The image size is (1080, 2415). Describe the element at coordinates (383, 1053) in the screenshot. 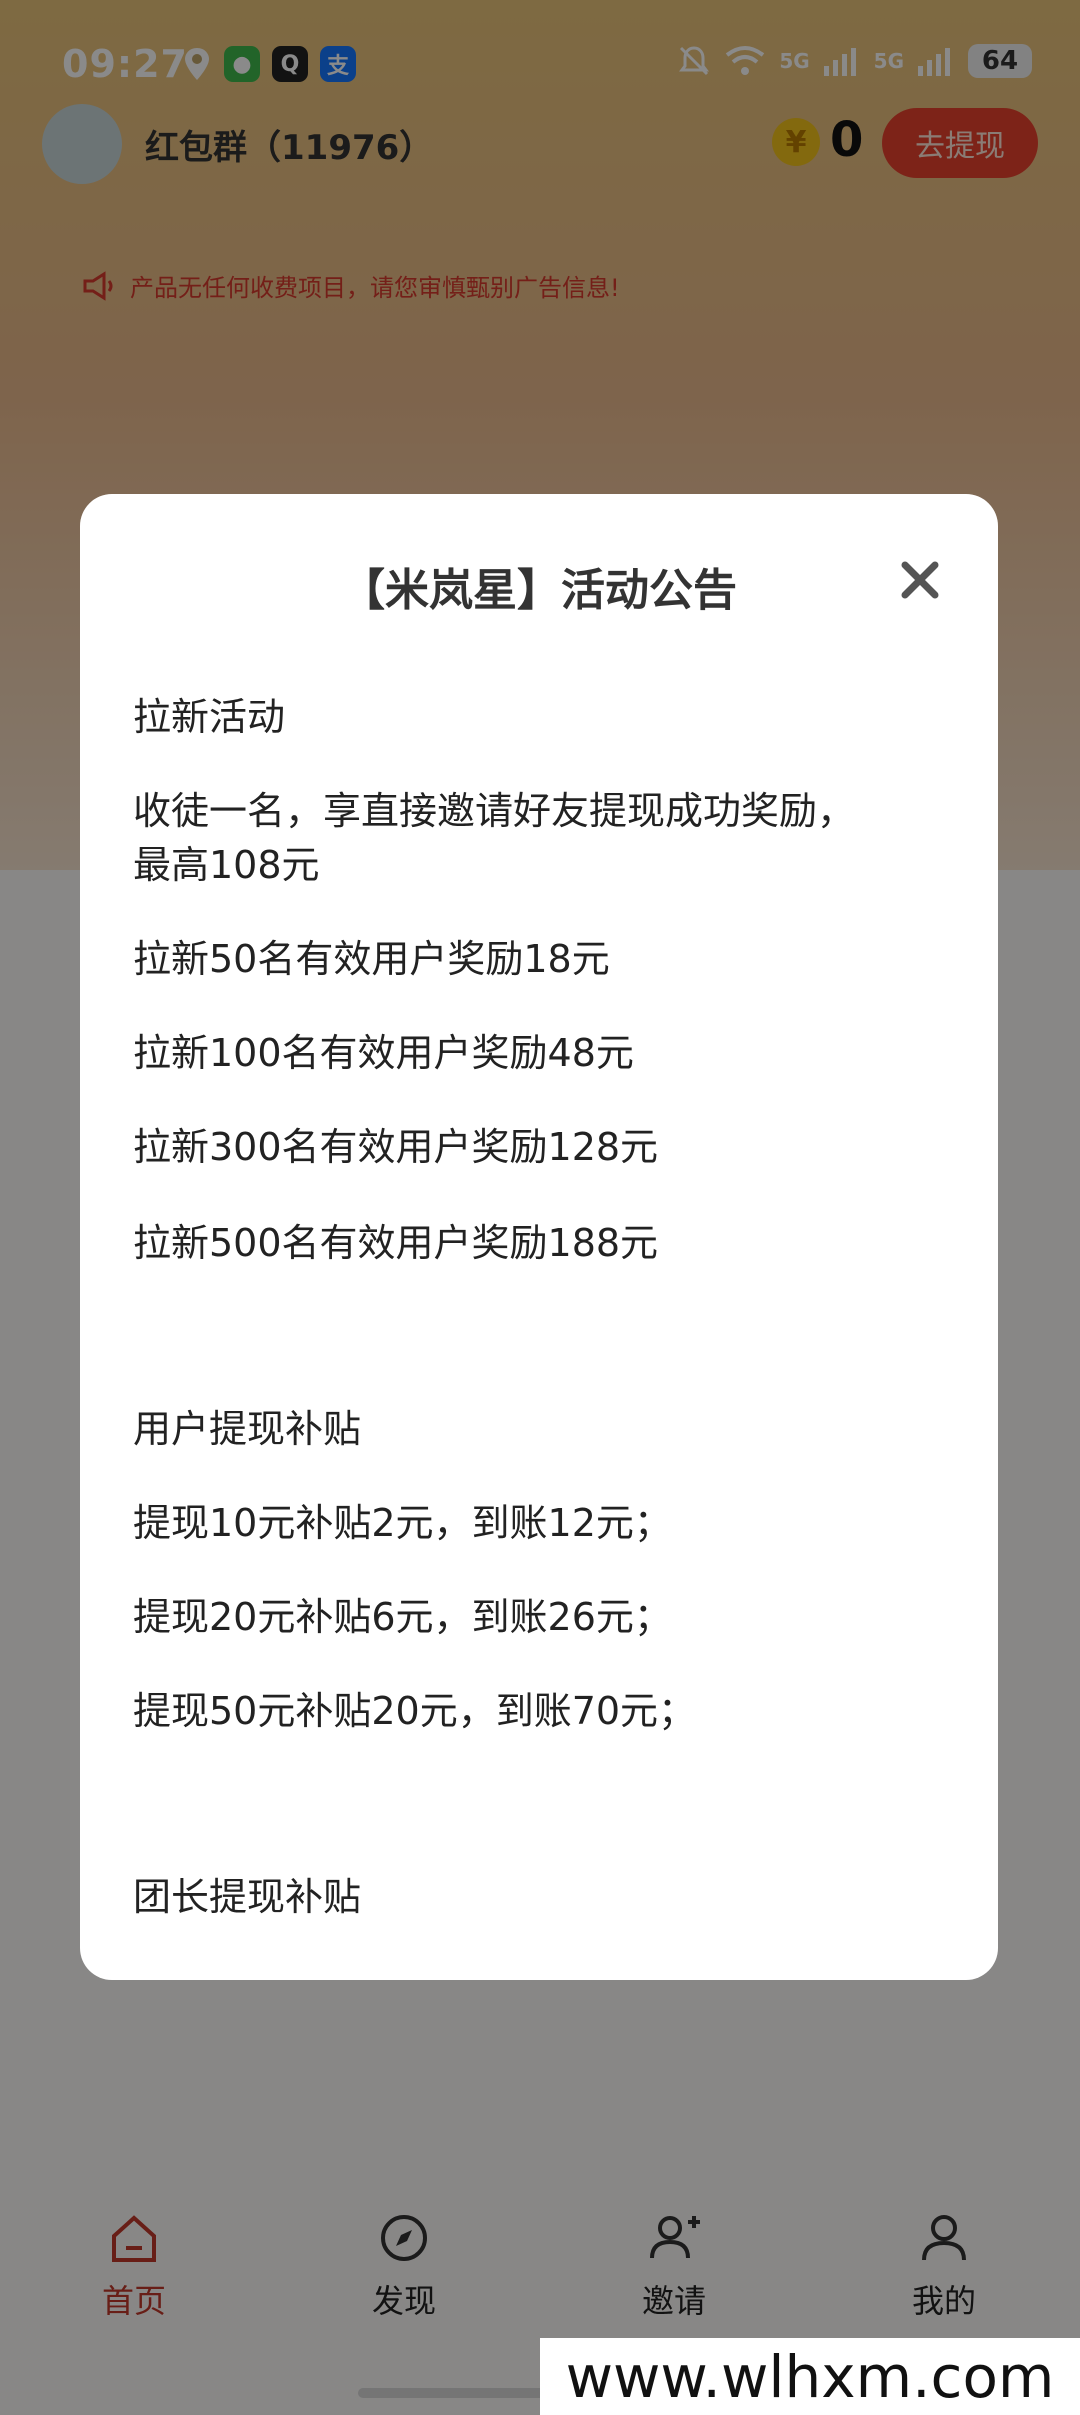

I see `announcement-line: 拉新100名有效用户奖励48元` at that location.